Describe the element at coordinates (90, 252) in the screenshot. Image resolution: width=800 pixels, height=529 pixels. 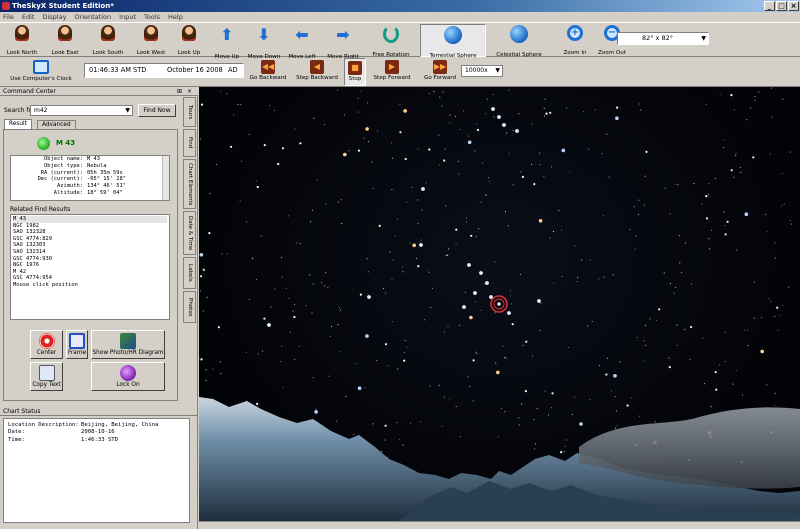
I see `related-result-item: SAO 132314` at that location.